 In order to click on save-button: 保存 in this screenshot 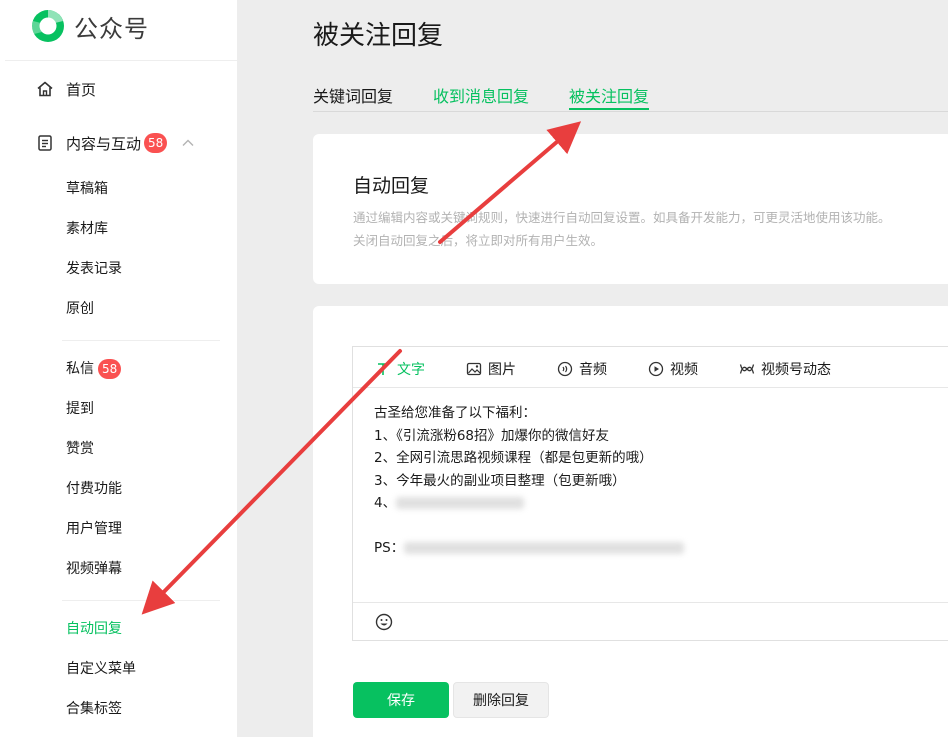, I will do `click(401, 700)`.